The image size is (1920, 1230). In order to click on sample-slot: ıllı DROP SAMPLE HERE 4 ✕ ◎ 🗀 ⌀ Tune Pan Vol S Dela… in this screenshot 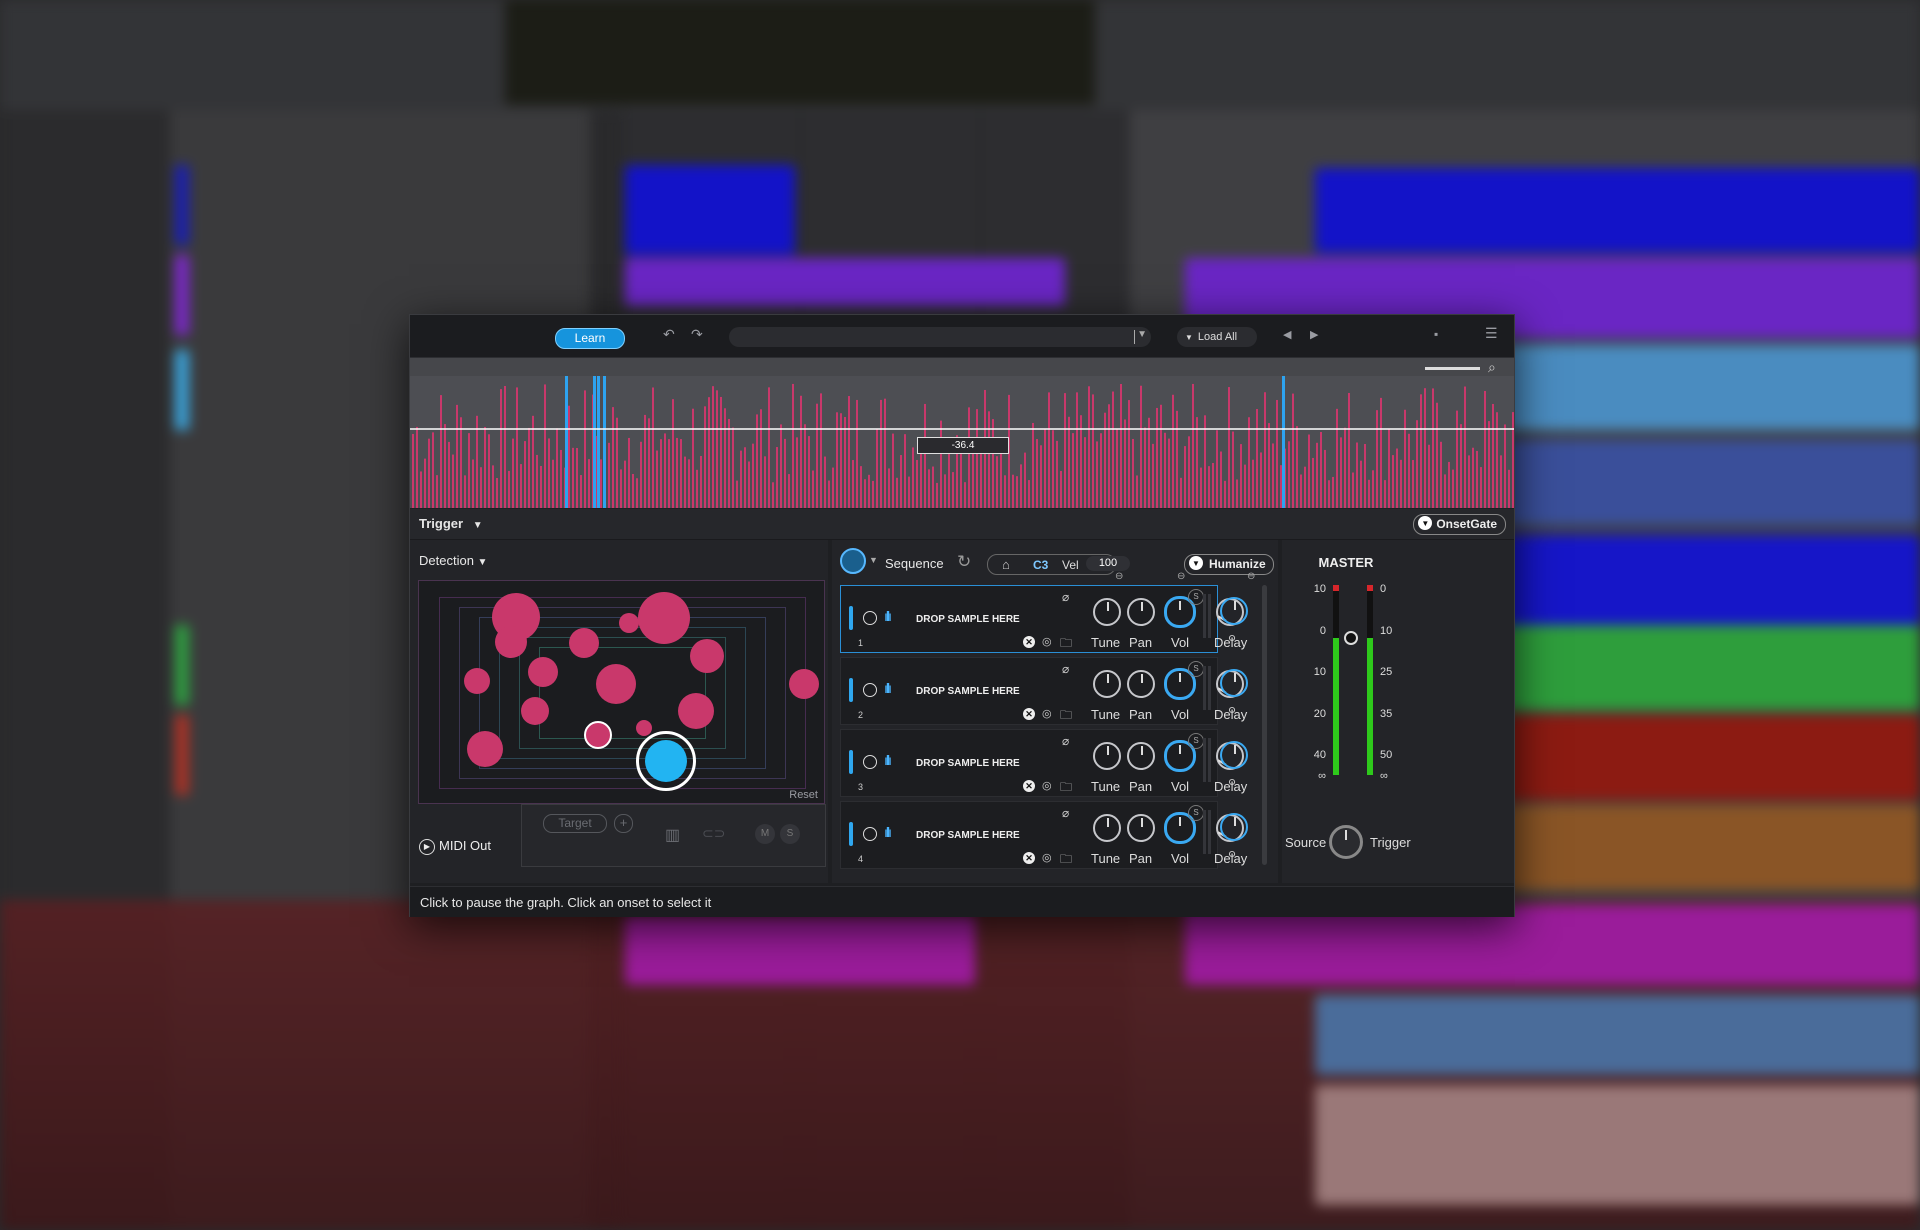, I will do `click(1043, 836)`.